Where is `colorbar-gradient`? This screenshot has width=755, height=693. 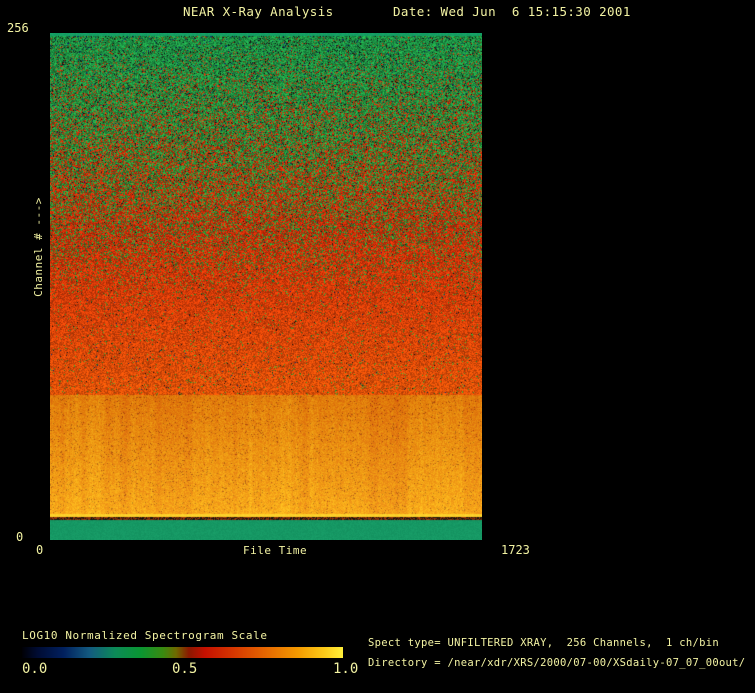
colorbar-gradient is located at coordinates (182, 652).